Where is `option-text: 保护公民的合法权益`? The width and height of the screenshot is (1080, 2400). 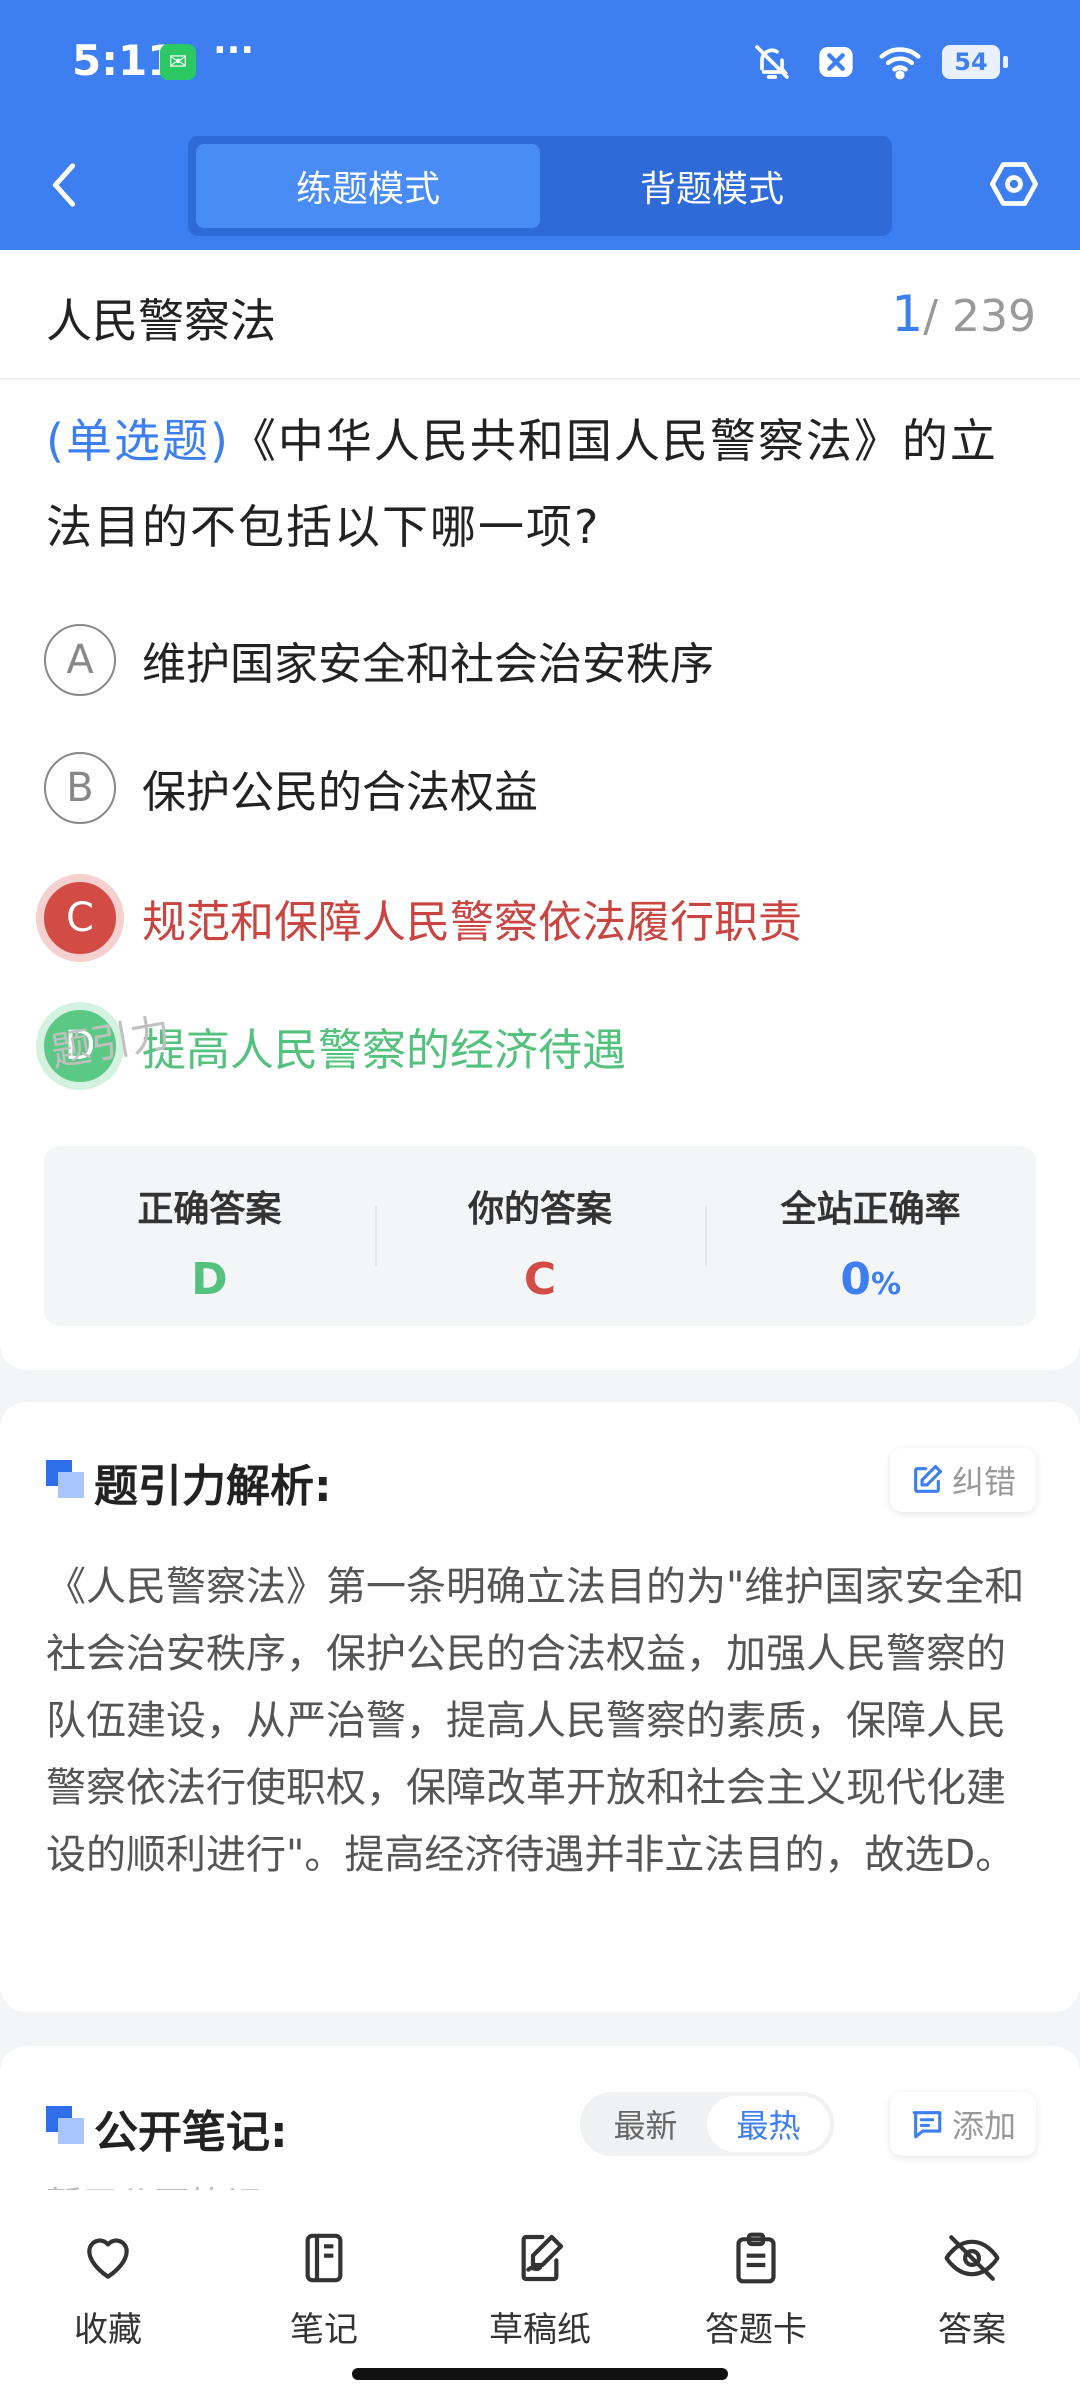 option-text: 保护公民的合法权益 is located at coordinates (340, 792).